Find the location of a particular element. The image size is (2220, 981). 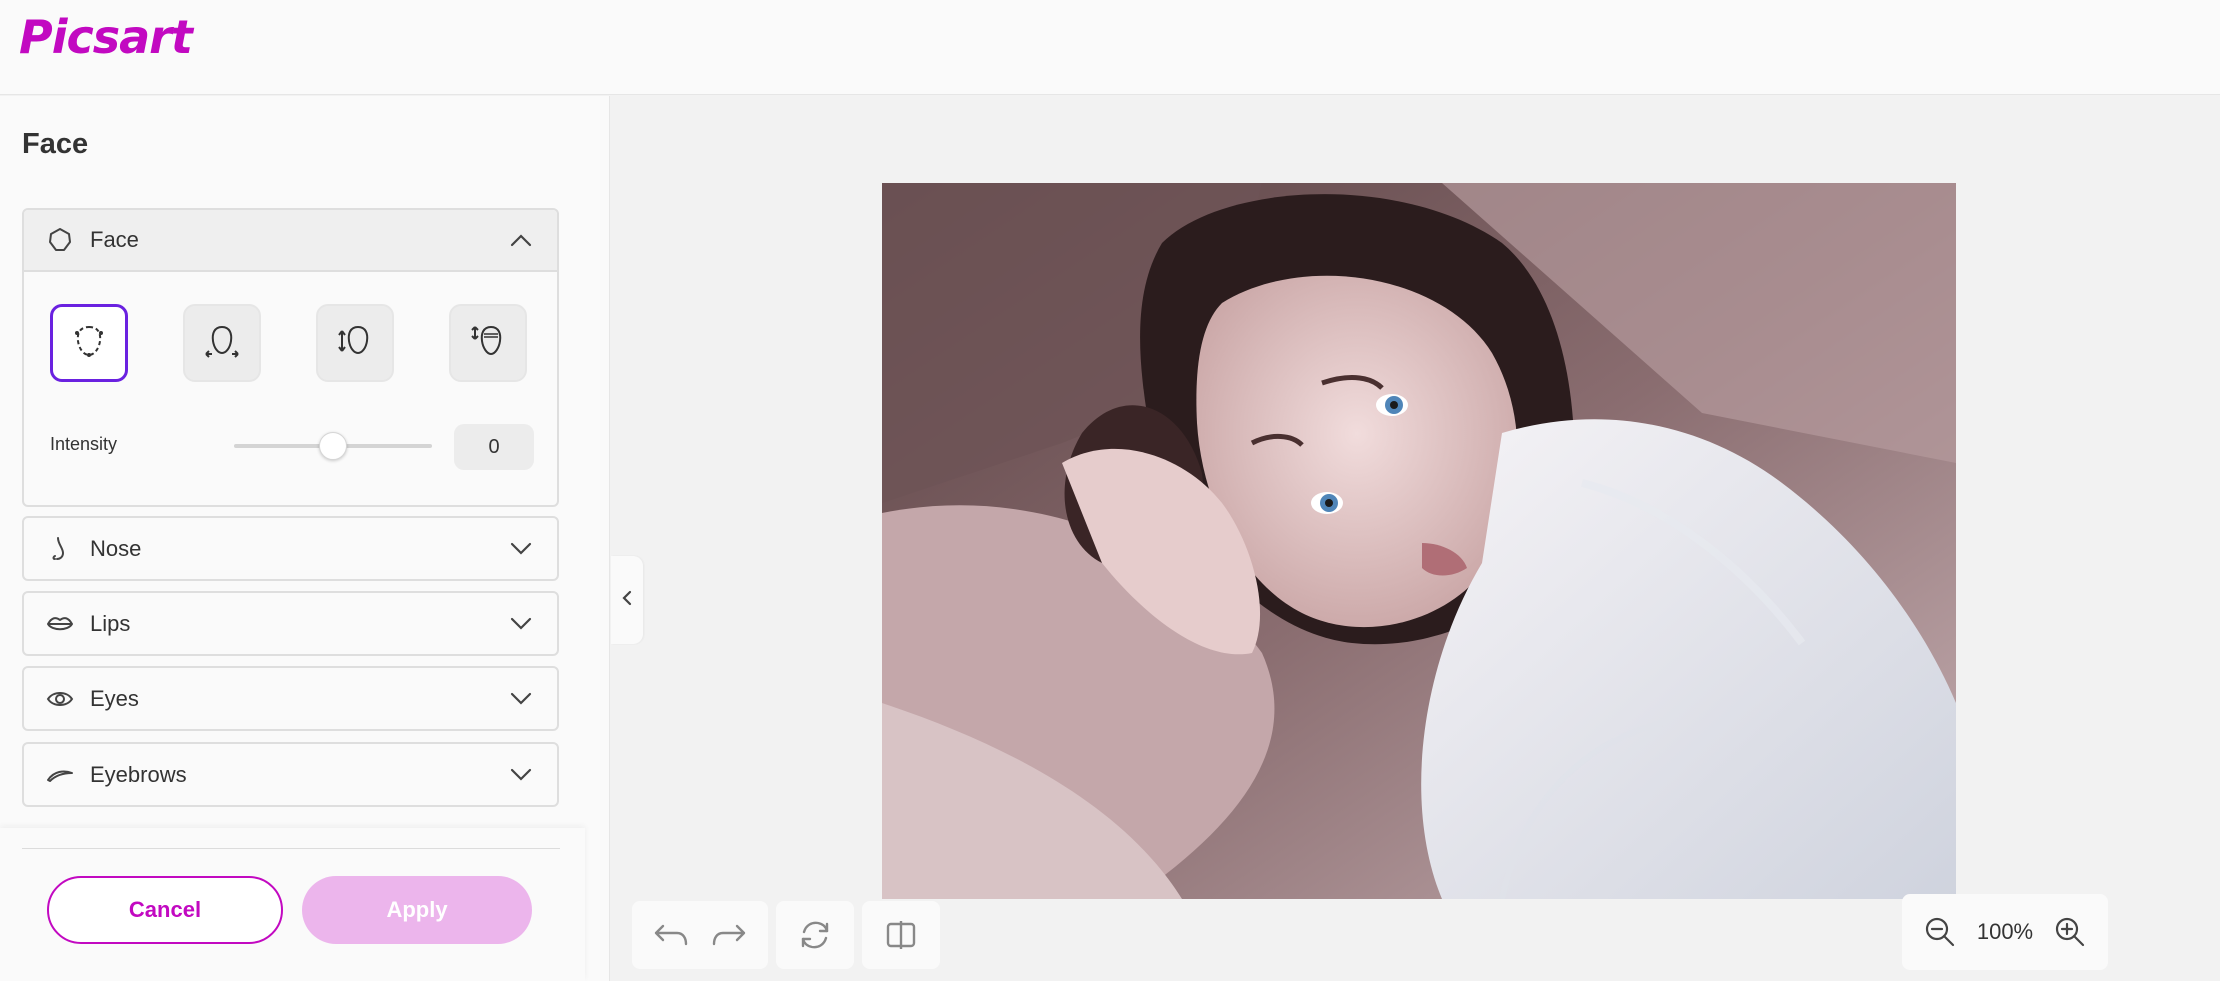

face-height-icon is located at coordinates (355, 343).